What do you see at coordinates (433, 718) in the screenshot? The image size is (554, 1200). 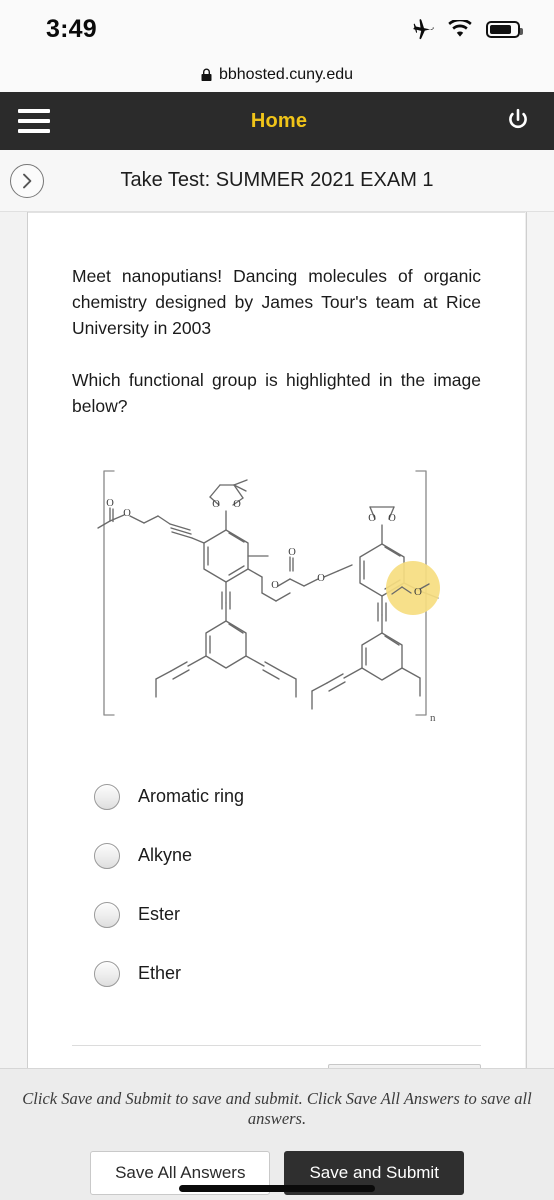 I see `polymer-subscript: n` at bounding box center [433, 718].